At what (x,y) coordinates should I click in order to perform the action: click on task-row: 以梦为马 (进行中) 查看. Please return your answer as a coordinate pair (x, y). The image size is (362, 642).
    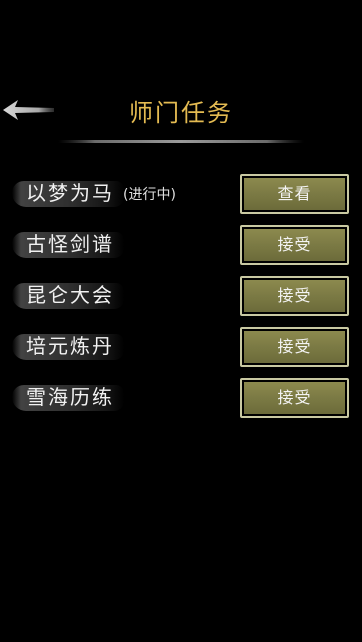
    Looking at the image, I should click on (181, 194).